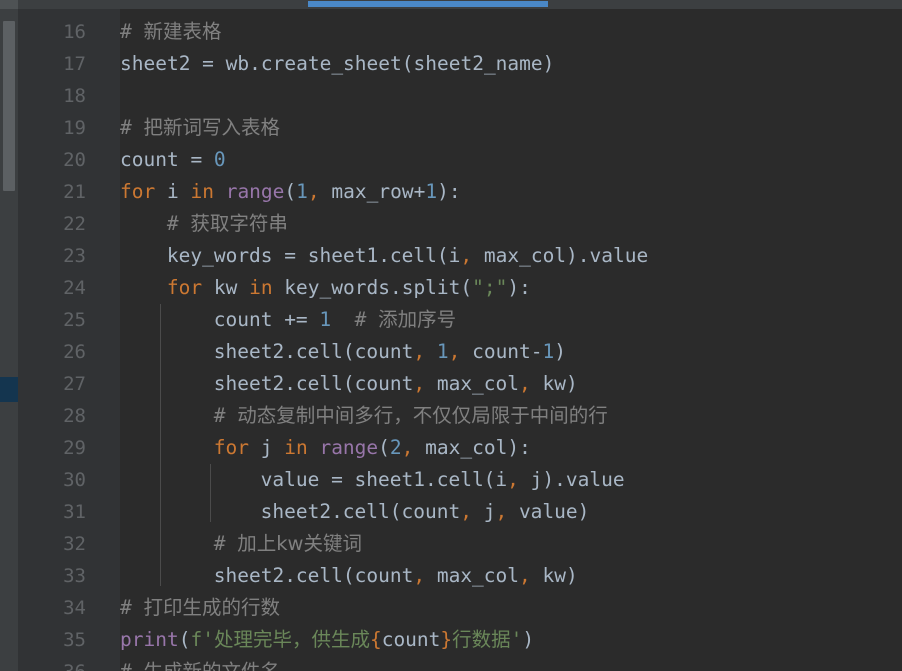 The width and height of the screenshot is (902, 671). Describe the element at coordinates (9, 340) in the screenshot. I see `vertical-scrollbar-track` at that location.